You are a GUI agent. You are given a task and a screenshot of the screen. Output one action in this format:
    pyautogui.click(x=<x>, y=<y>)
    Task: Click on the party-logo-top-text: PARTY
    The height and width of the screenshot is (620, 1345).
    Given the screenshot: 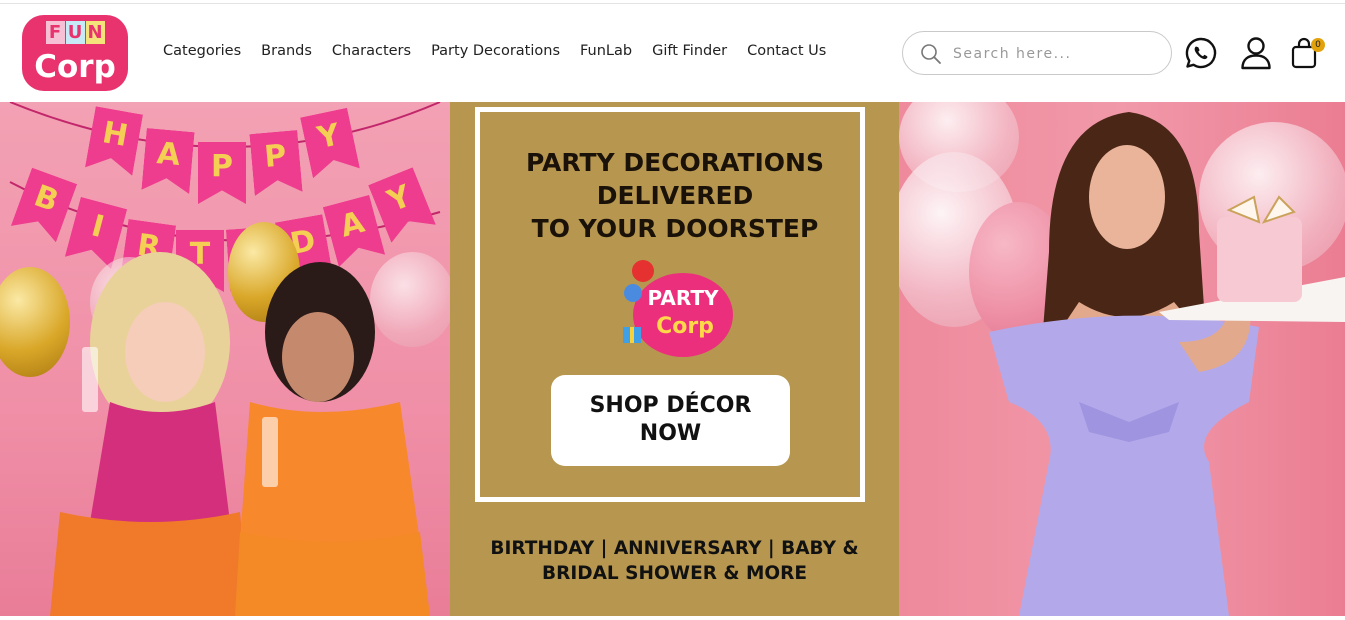 What is the action you would take?
    pyautogui.click(x=683, y=298)
    